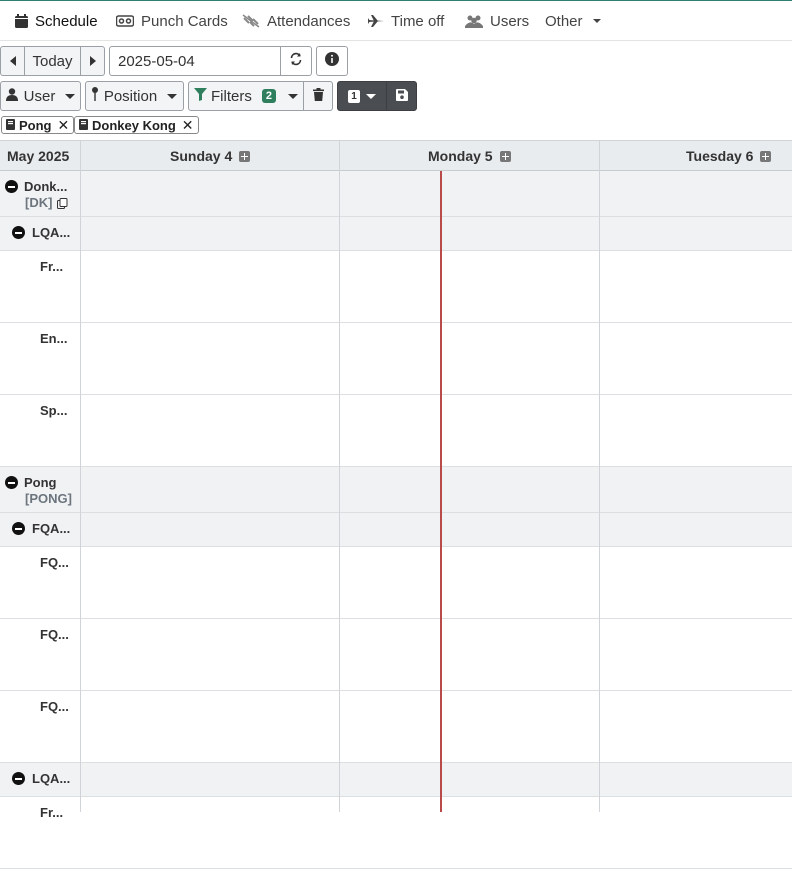  I want to click on info-button, so click(332, 61).